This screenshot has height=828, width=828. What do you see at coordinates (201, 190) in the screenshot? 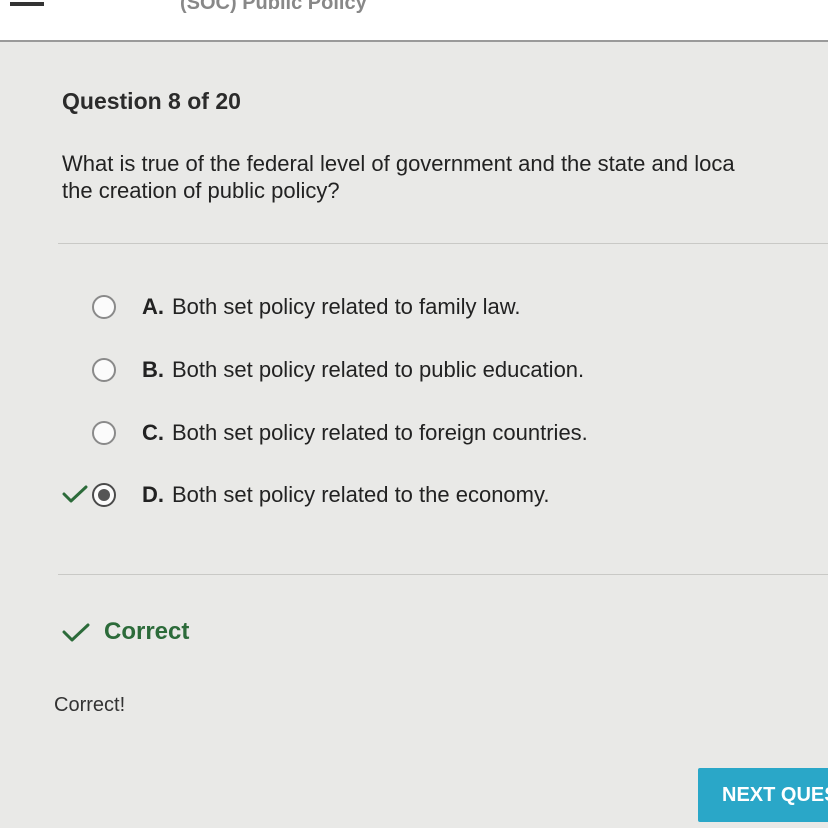
I see `question-text-line-2: the creation of public policy?` at bounding box center [201, 190].